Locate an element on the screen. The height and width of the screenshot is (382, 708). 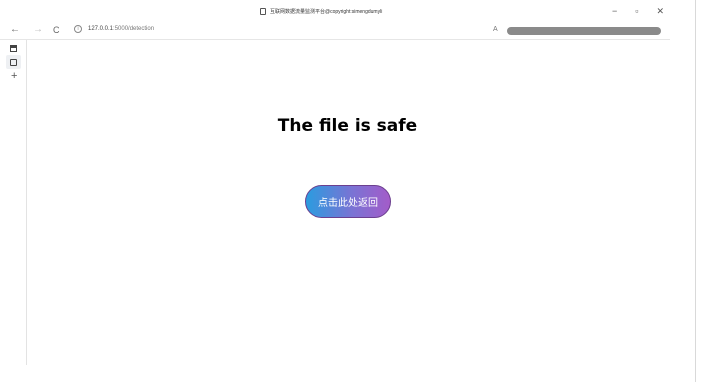
url-field: 127.0.0.1:5000/detection is located at coordinates (121, 29).